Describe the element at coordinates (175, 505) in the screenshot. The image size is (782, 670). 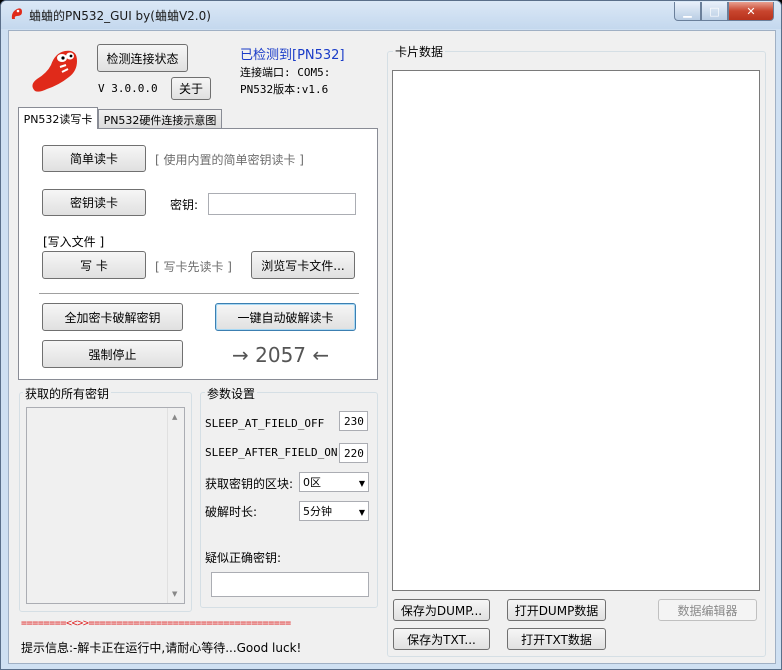
I see `keys-scrollbar: ▲ ▼` at that location.